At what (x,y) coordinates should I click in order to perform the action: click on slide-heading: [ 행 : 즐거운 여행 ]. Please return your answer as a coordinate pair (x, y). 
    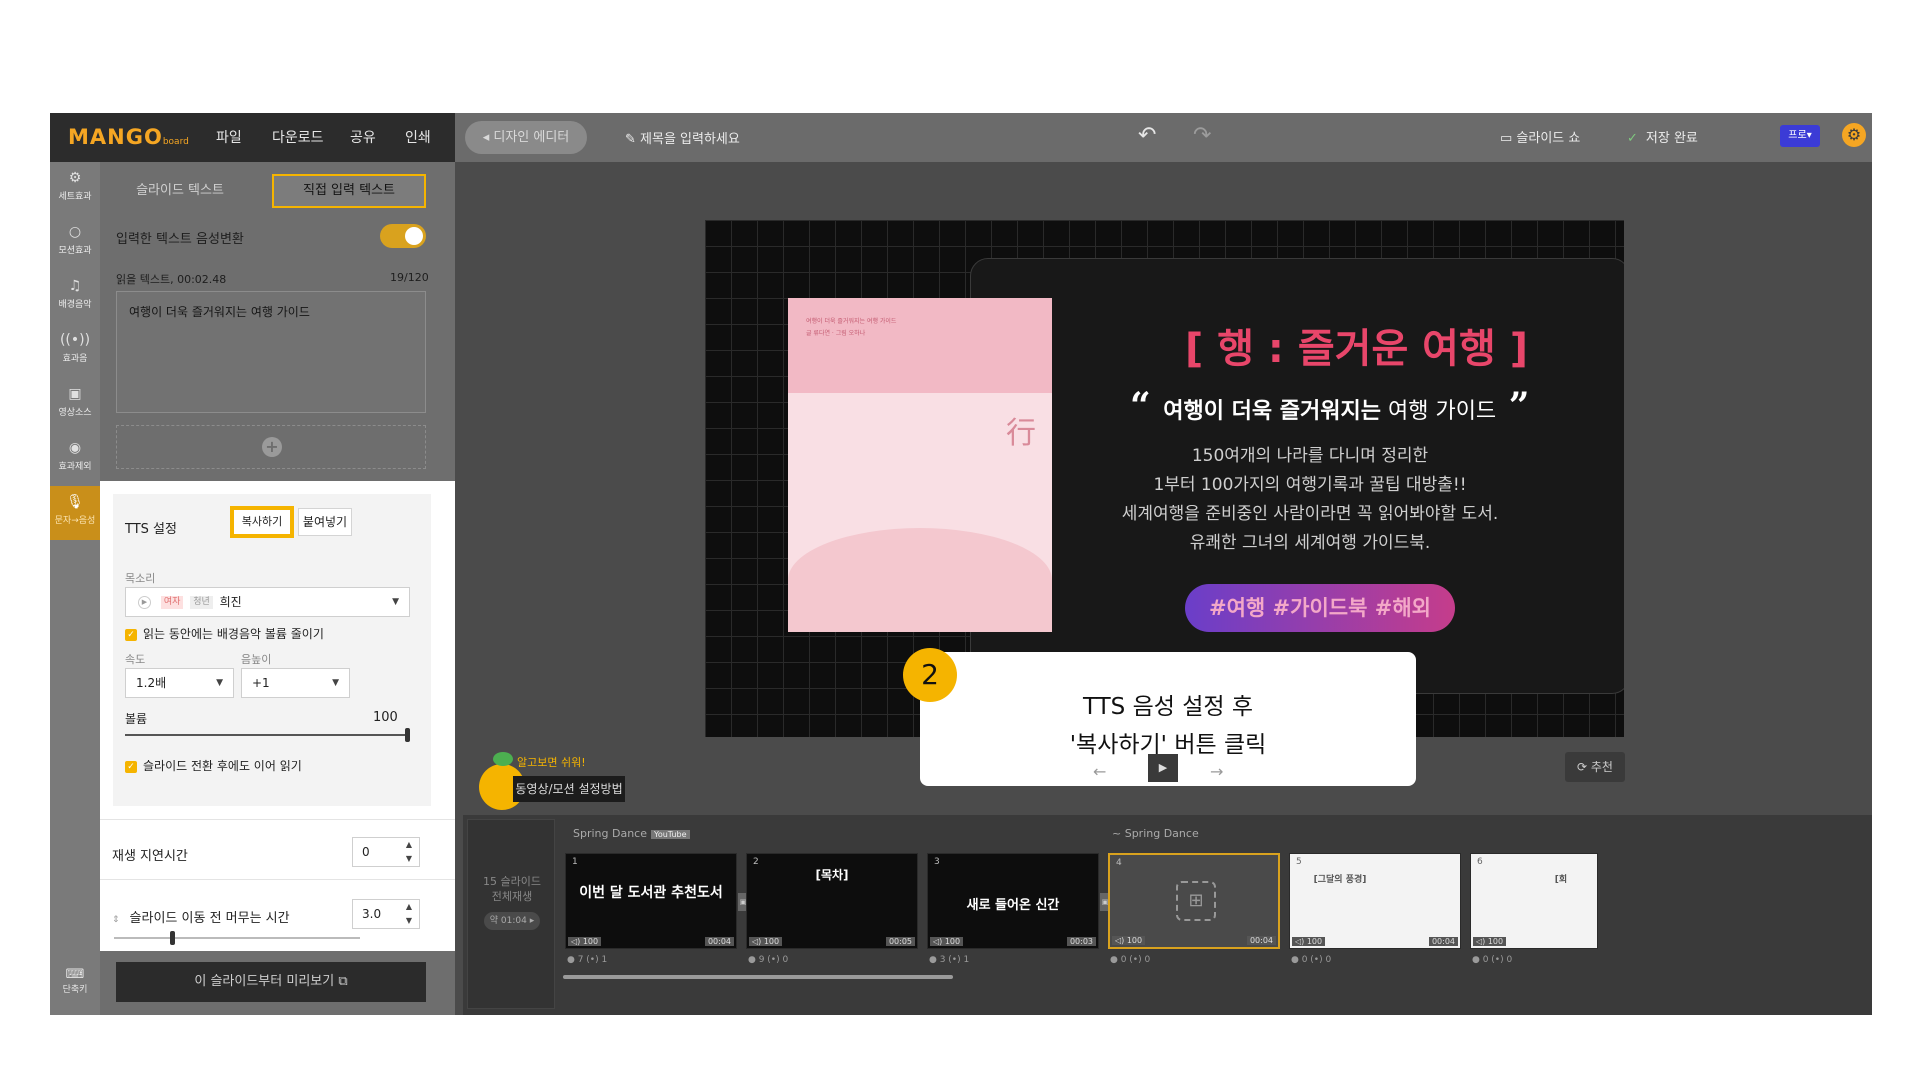
    Looking at the image, I should click on (1356, 345).